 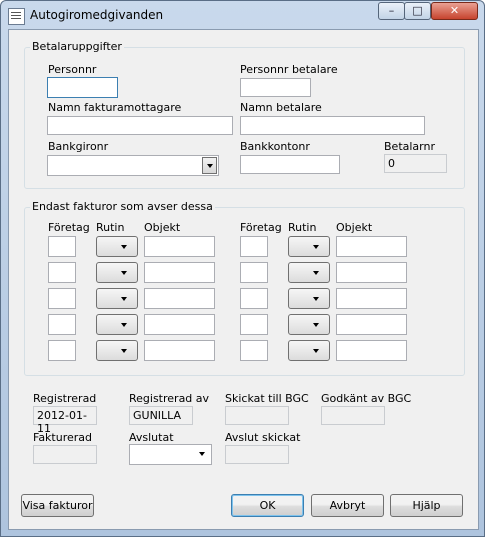 I want to click on betalarnr-label: Betalarnr, so click(x=409, y=146).